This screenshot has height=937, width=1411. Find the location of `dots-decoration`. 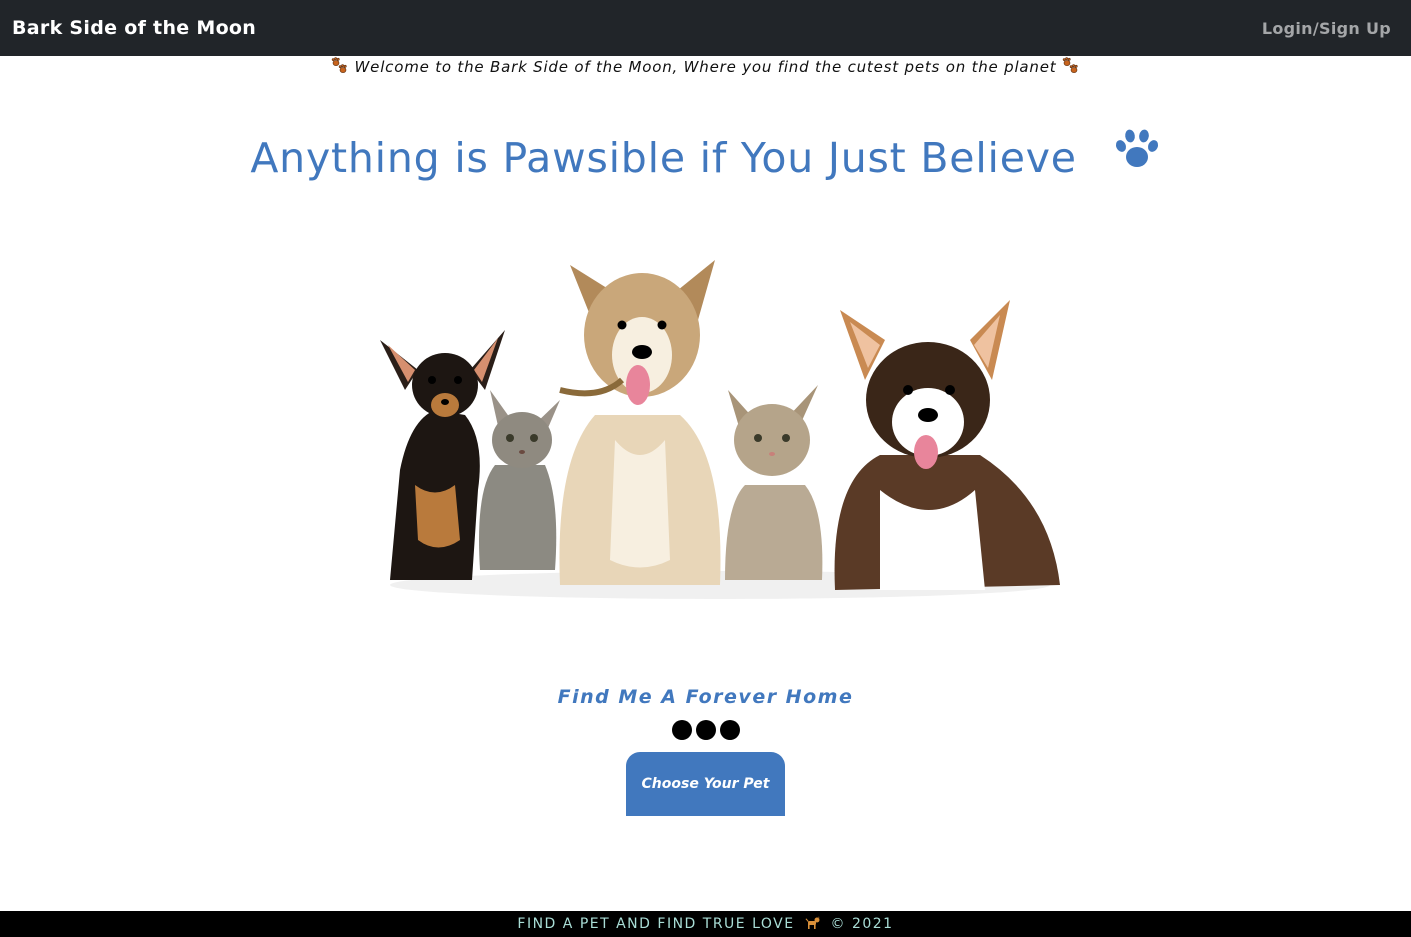

dots-decoration is located at coordinates (705, 730).